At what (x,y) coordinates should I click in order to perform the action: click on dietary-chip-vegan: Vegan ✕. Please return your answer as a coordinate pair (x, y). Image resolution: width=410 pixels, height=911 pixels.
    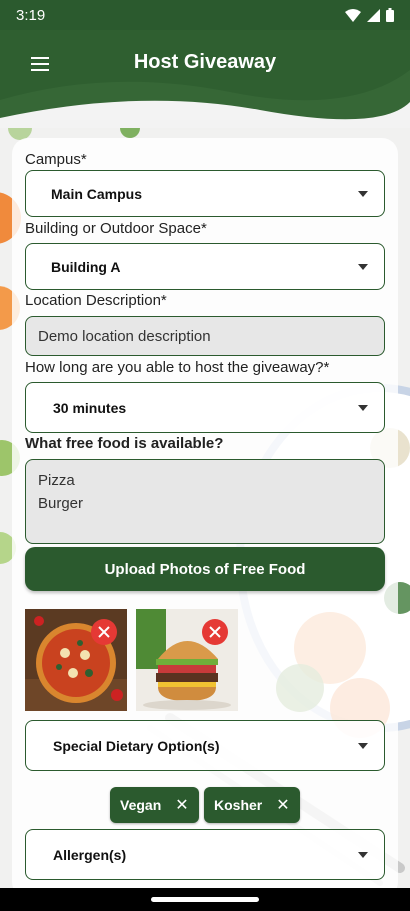
    Looking at the image, I should click on (154, 805).